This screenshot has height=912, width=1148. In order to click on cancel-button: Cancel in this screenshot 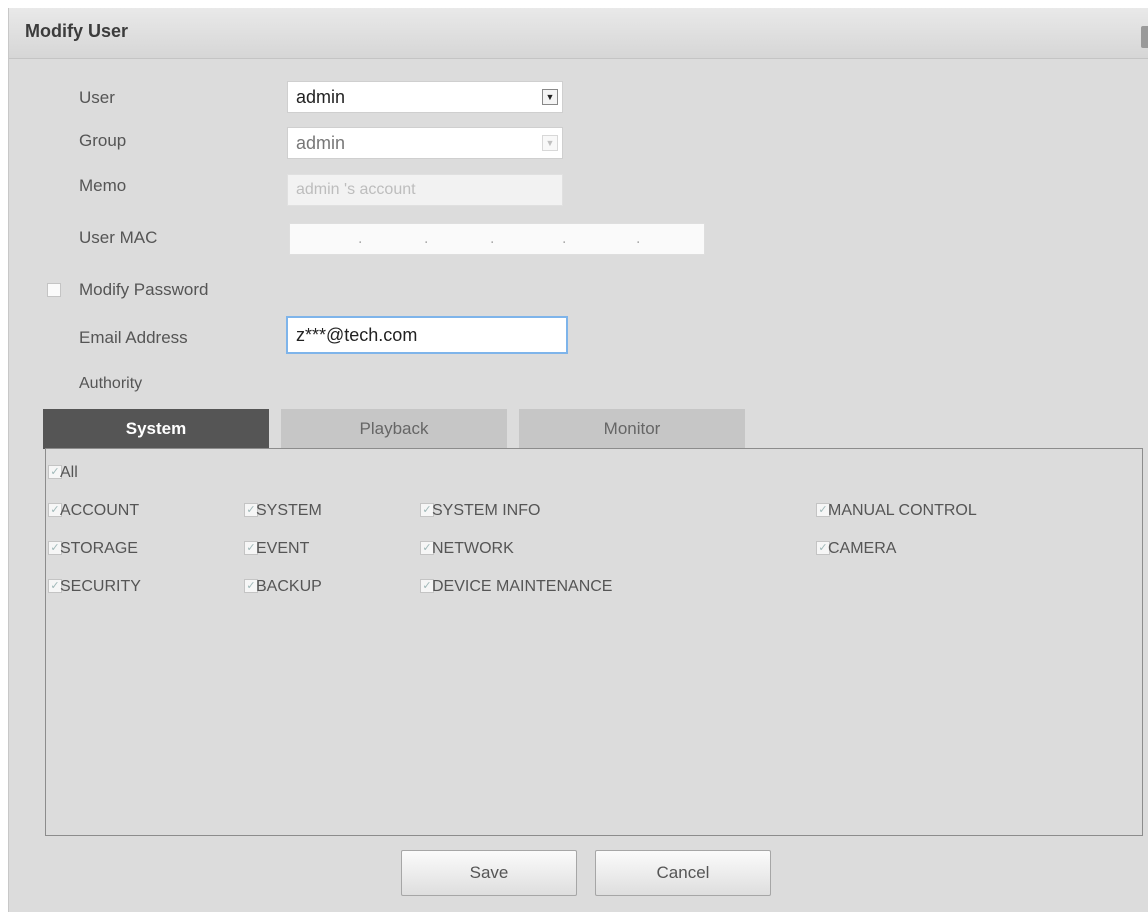, I will do `click(683, 873)`.